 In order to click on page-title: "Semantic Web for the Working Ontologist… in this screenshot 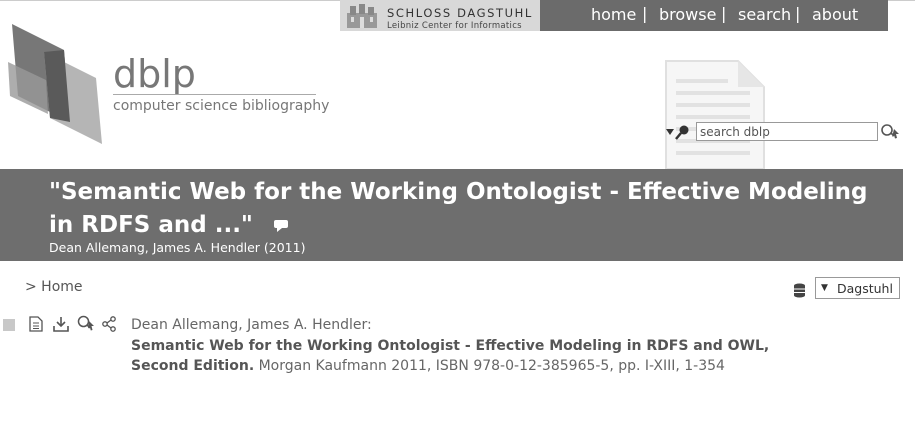, I will do `click(469, 209)`.